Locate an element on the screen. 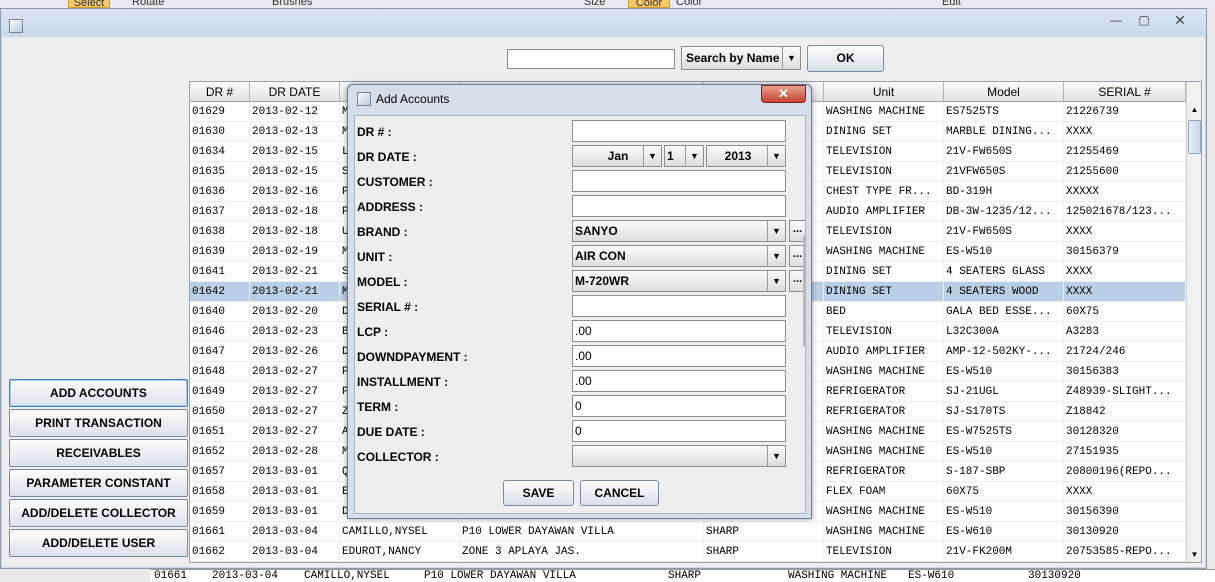  table-cell: ES-W510 is located at coordinates (1004, 252).